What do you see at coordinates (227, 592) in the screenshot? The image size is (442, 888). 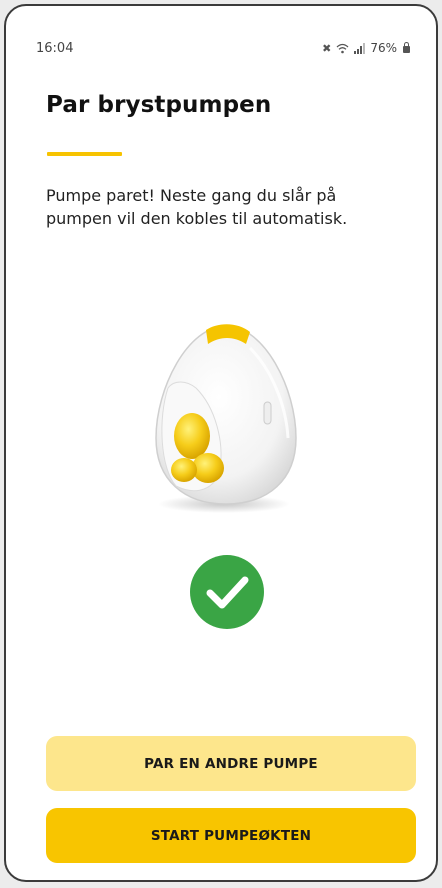 I see `check-circle-icon` at bounding box center [227, 592].